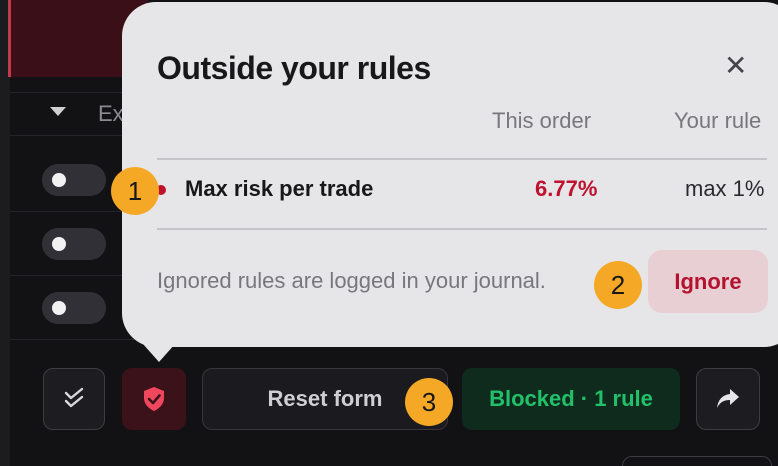 Image resolution: width=778 pixels, height=466 pixels. What do you see at coordinates (718, 120) in the screenshot?
I see `column-header-your-rule: Your rule` at bounding box center [718, 120].